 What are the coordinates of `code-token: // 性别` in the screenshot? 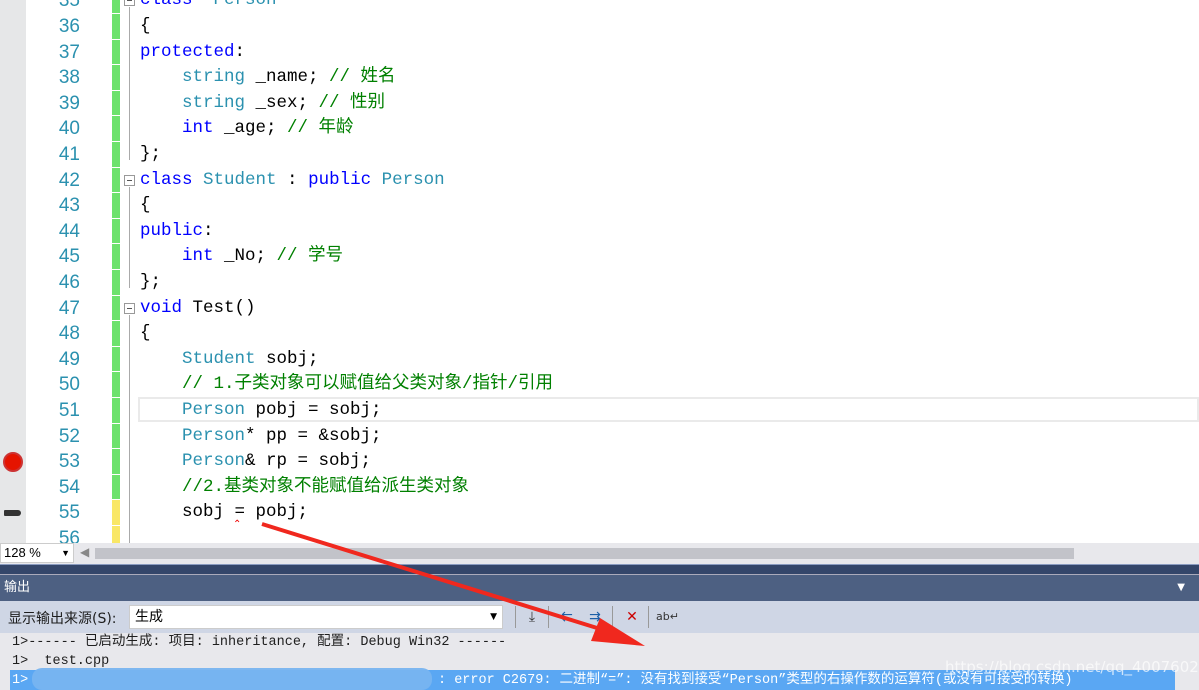 It's located at (352, 102).